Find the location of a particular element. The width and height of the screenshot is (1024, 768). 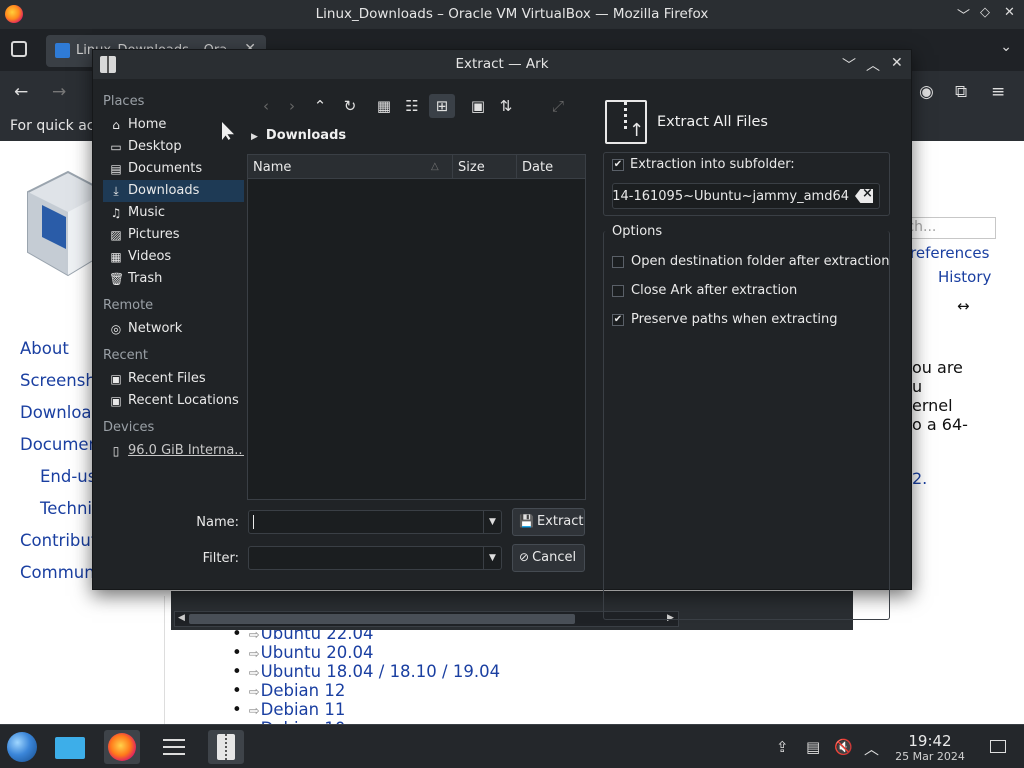

recent-locations-icon: ▣ is located at coordinates (116, 401).